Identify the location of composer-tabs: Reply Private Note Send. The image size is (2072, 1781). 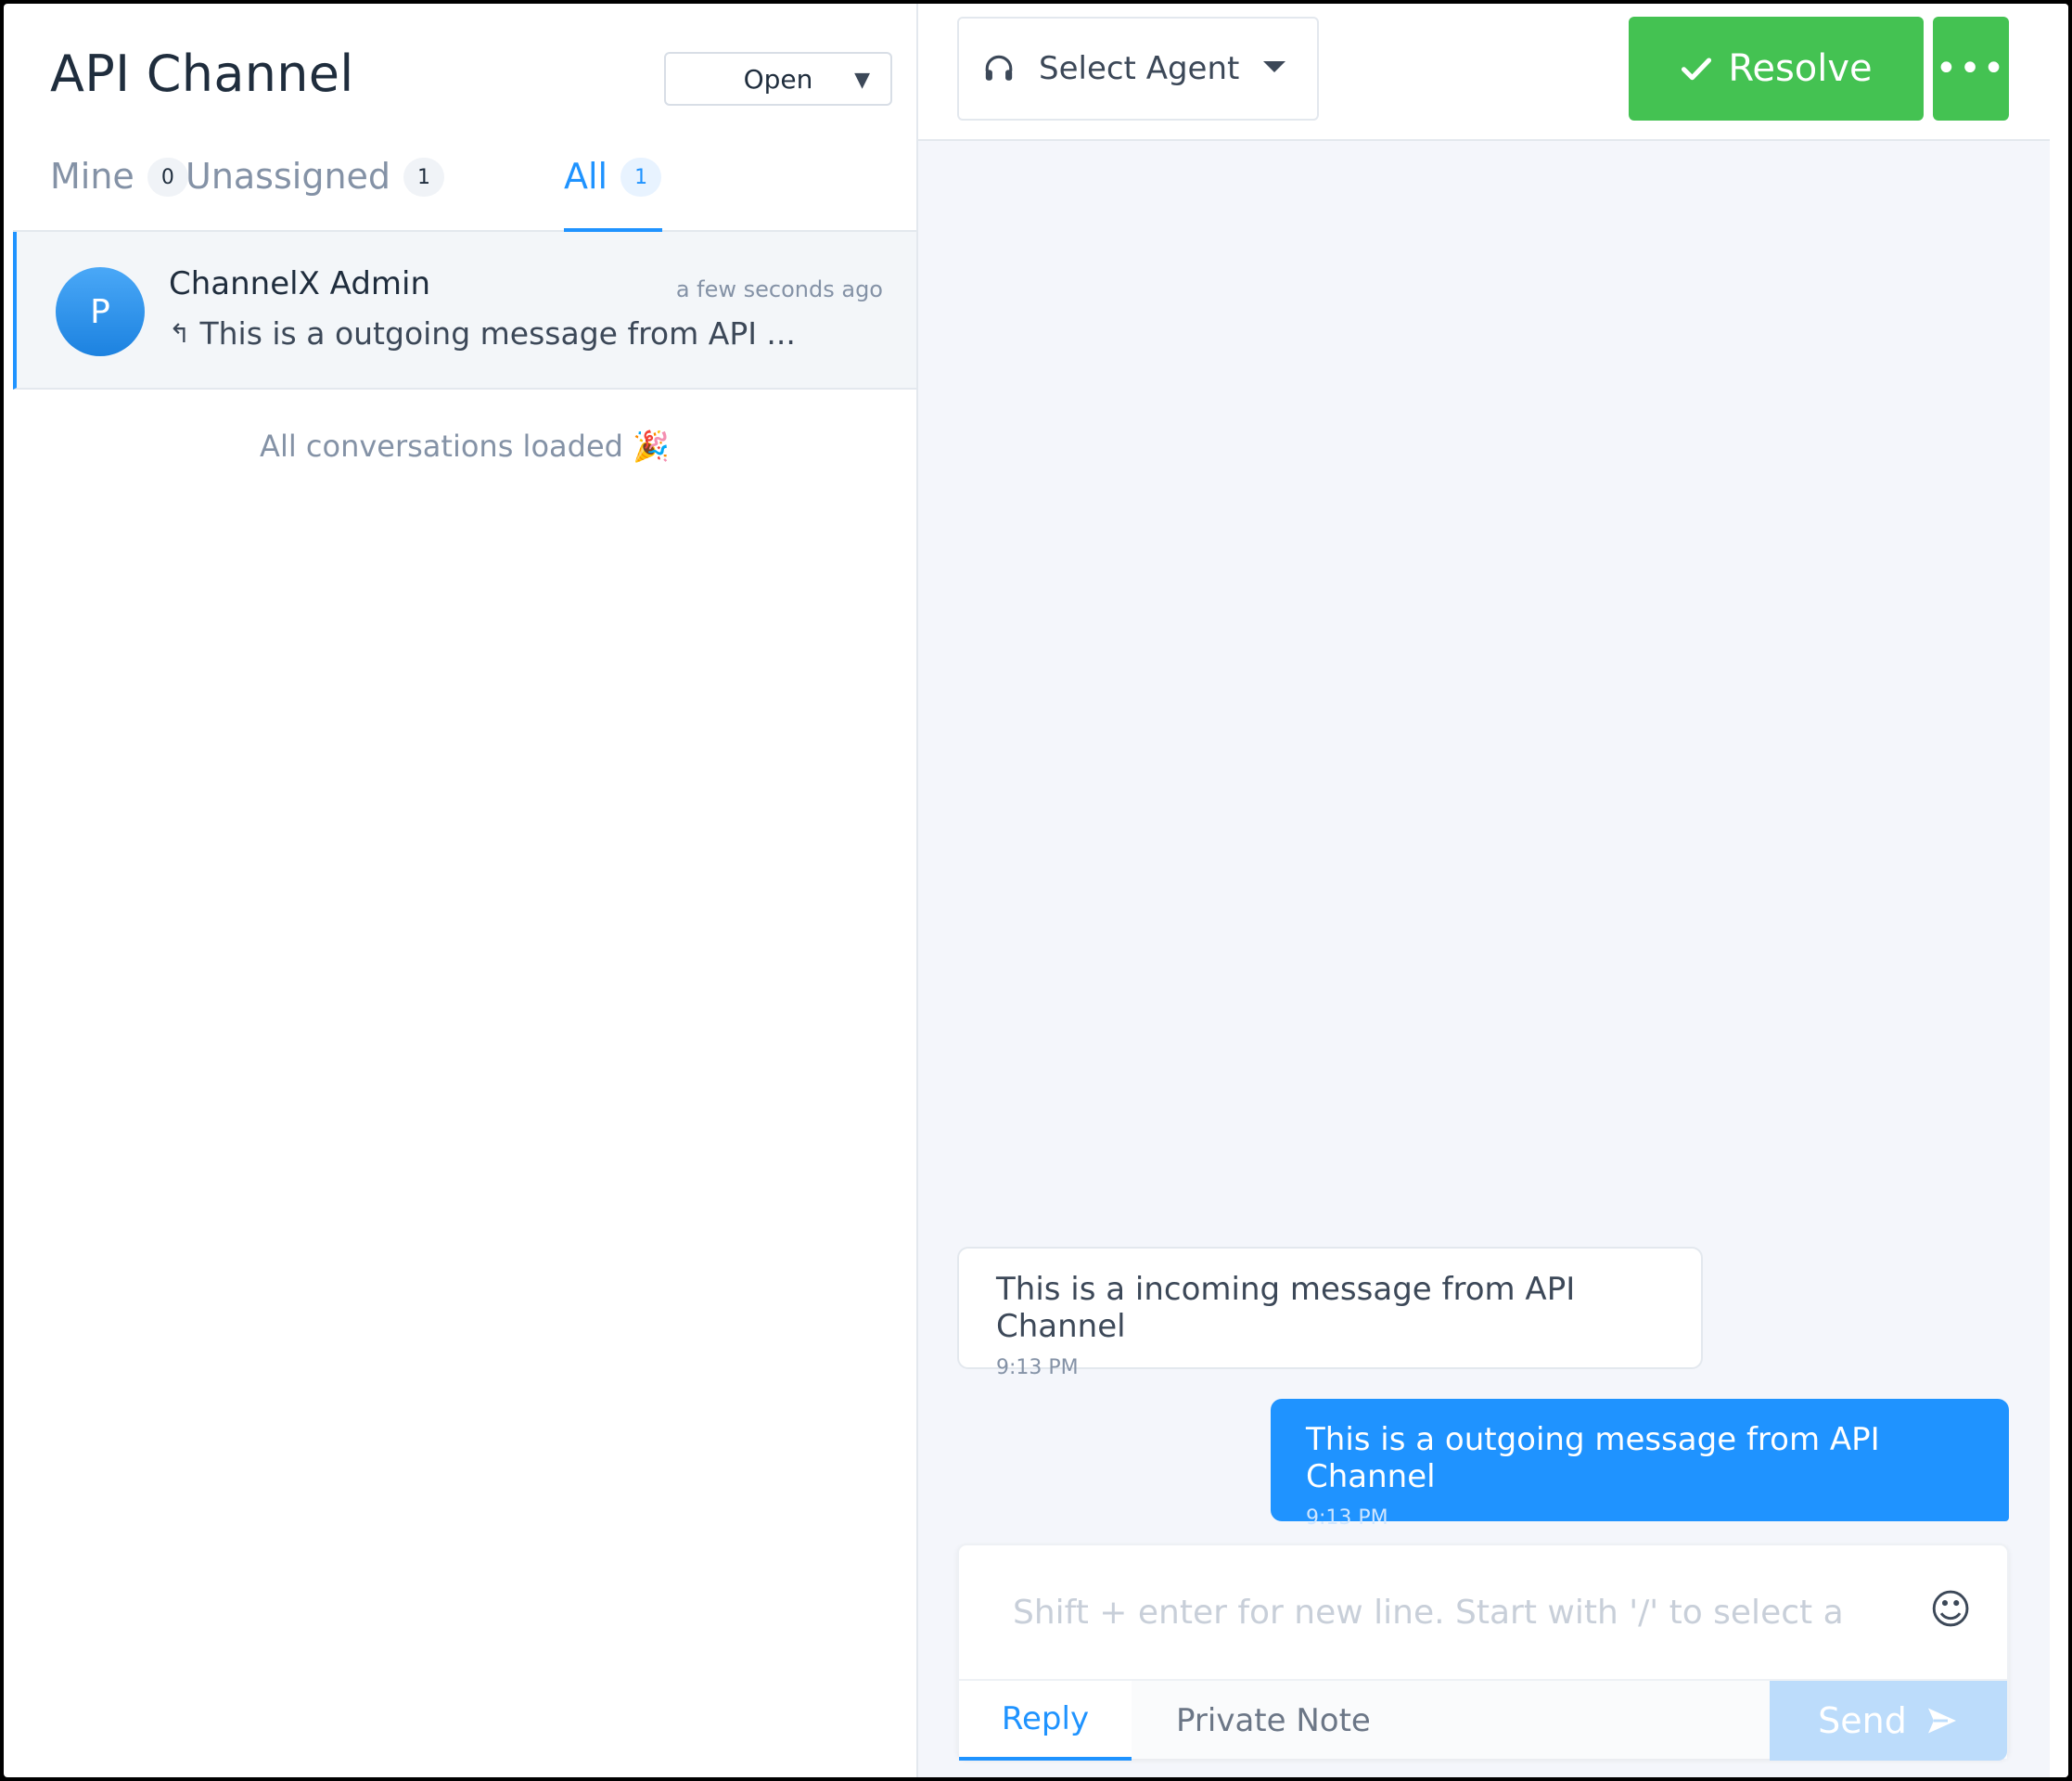
(1483, 1720).